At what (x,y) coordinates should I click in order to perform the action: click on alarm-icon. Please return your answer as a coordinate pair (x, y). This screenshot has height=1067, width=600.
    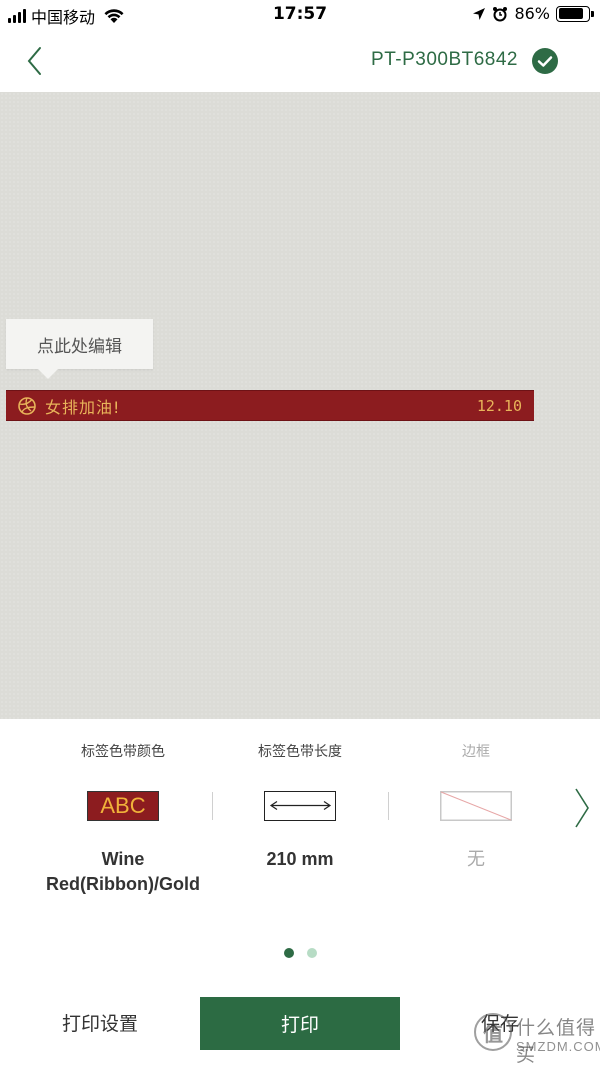
    Looking at the image, I should click on (500, 13).